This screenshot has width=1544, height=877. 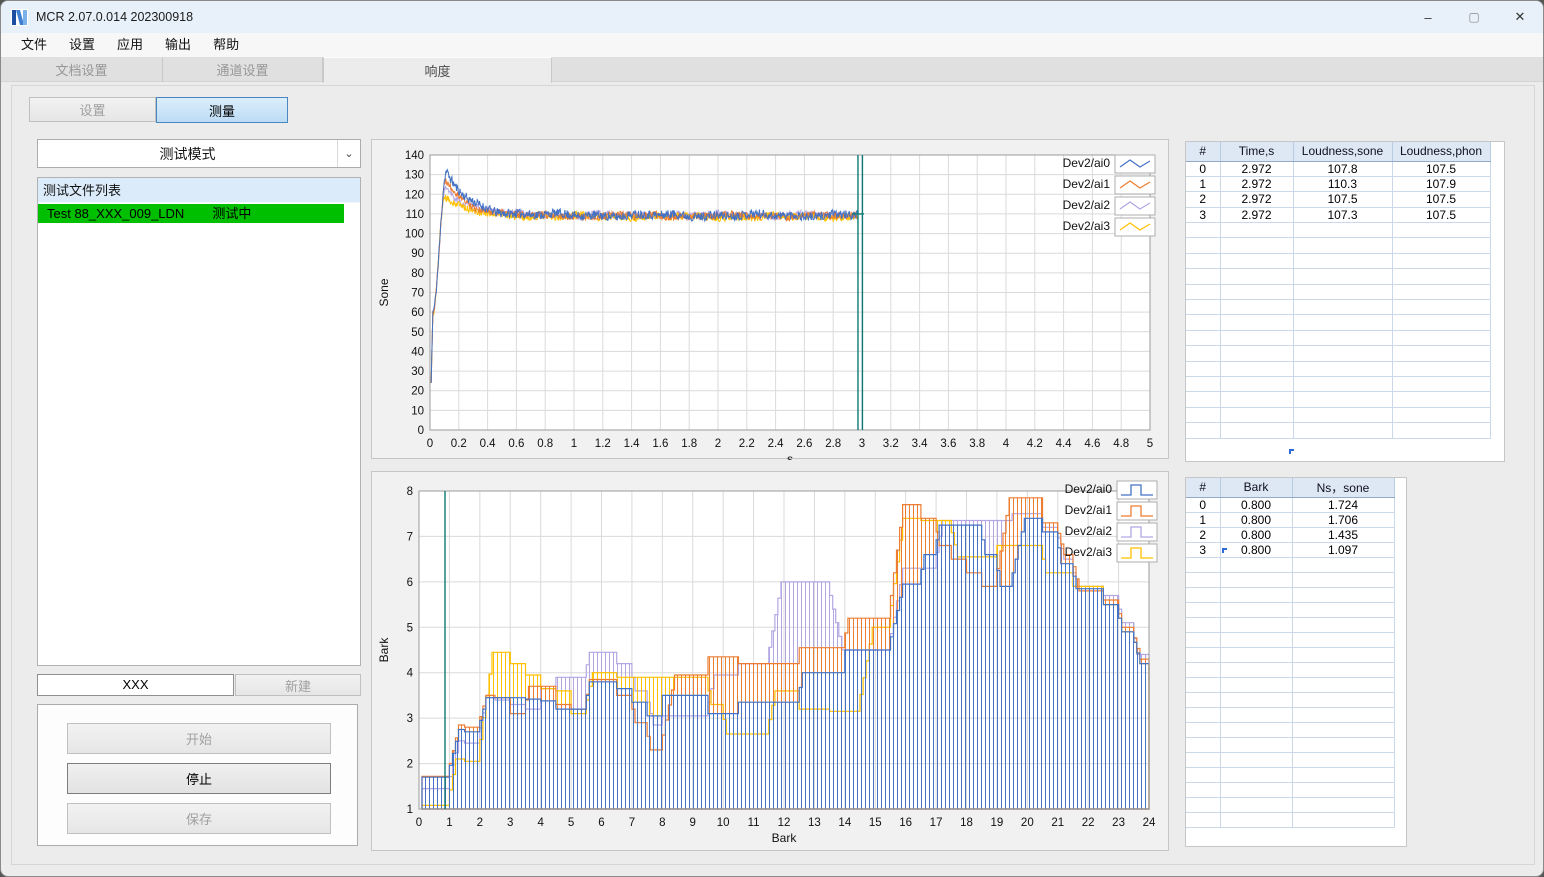 What do you see at coordinates (410, 583) in the screenshot?
I see `svg-text: 6` at bounding box center [410, 583].